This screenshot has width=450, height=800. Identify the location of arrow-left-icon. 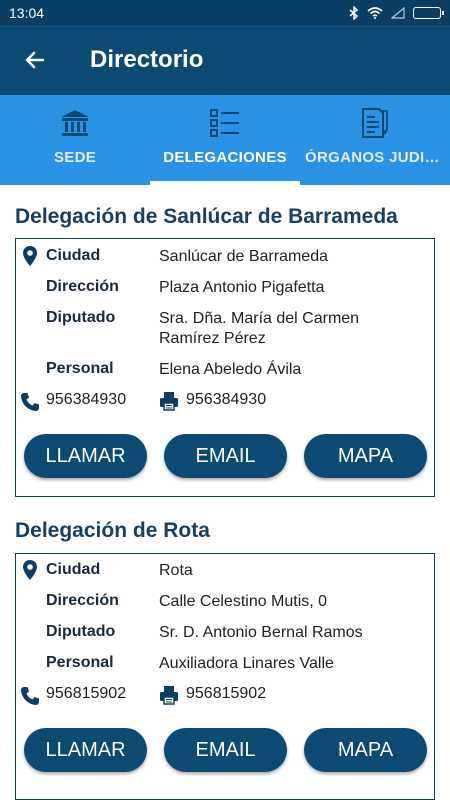
(35, 60).